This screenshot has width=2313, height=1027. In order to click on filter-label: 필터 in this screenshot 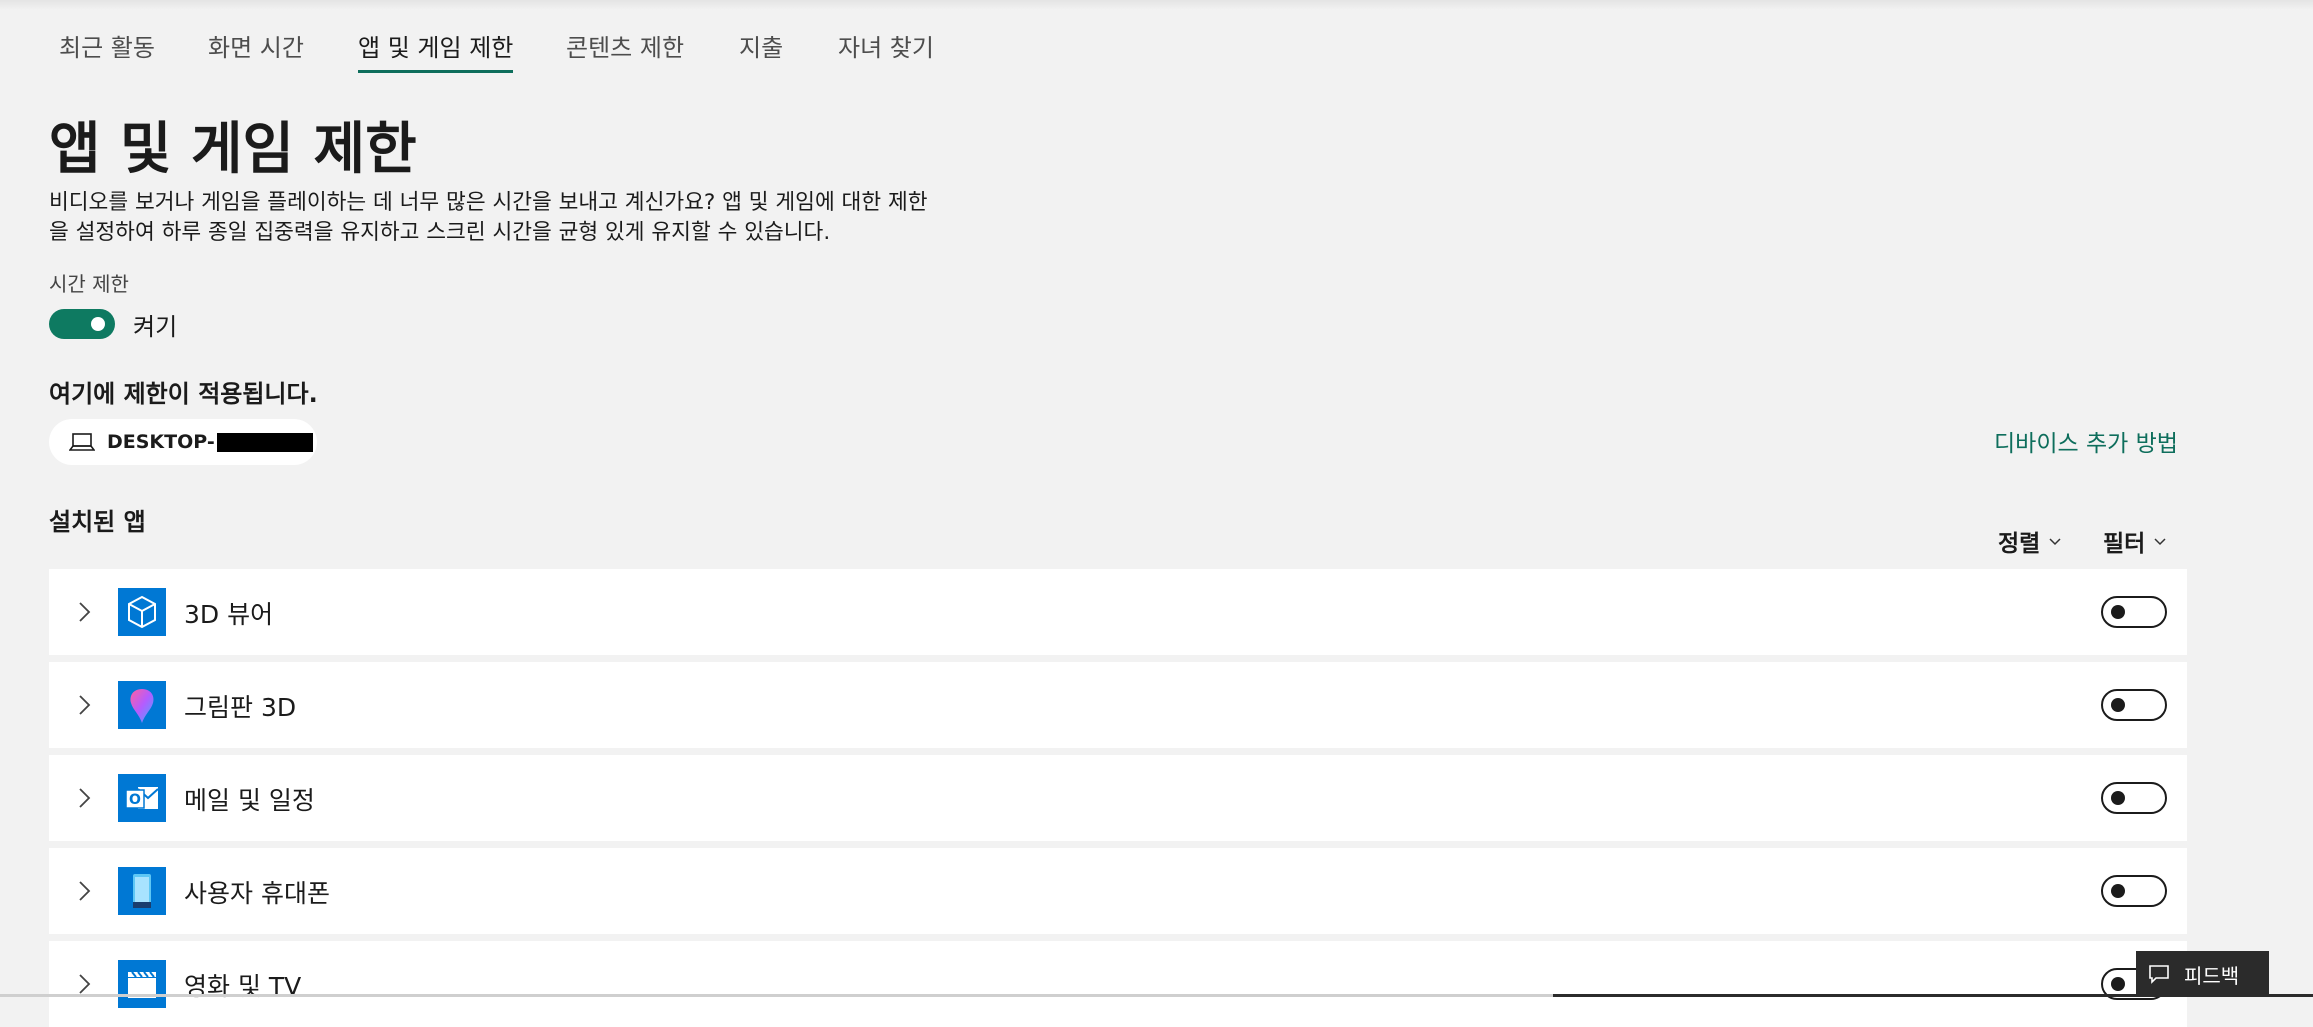, I will do `click(2124, 544)`.